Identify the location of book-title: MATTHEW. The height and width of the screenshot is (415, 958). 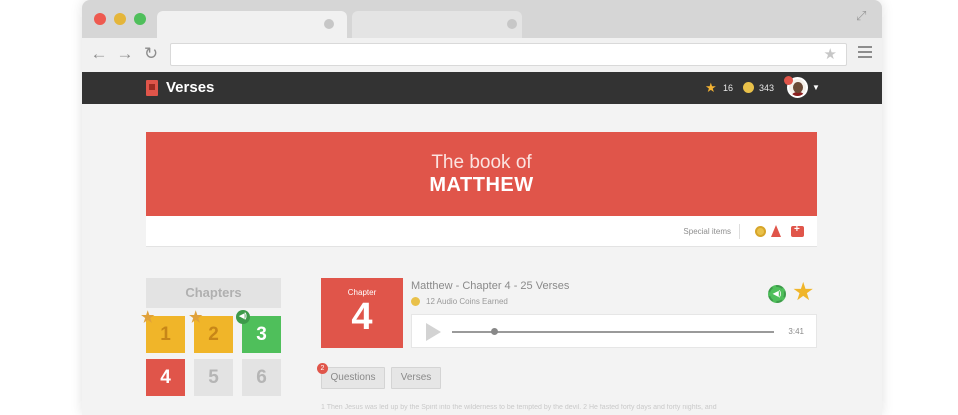
(481, 185).